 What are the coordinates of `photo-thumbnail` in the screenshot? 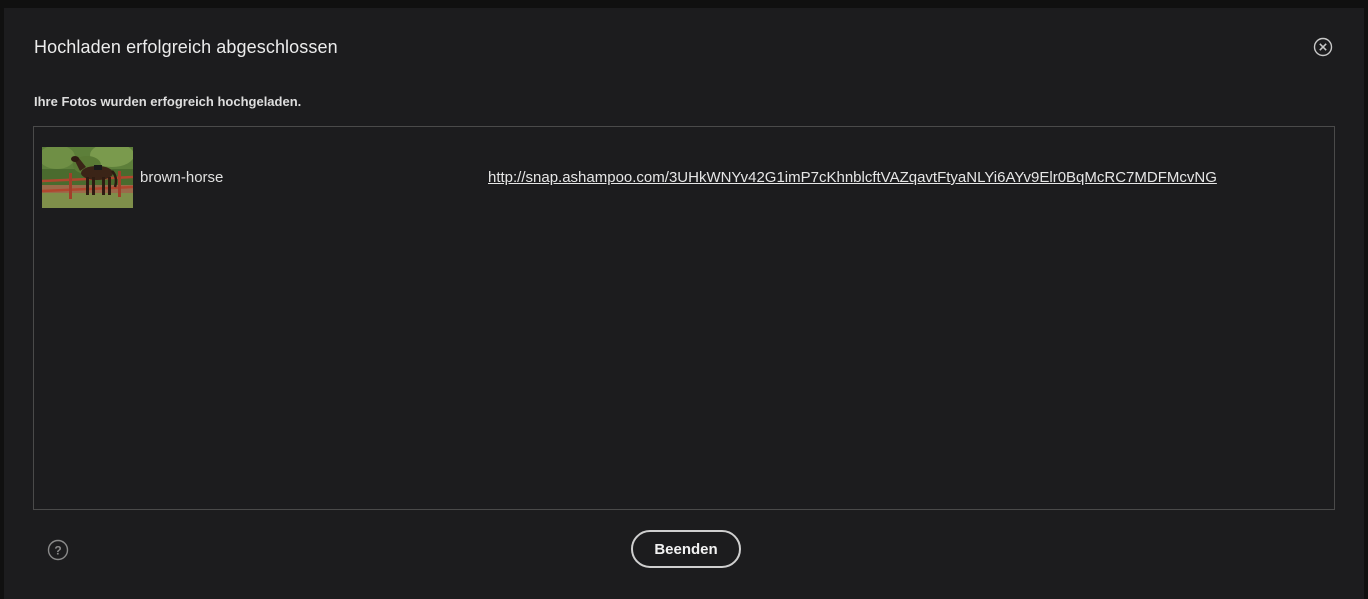 It's located at (87, 177).